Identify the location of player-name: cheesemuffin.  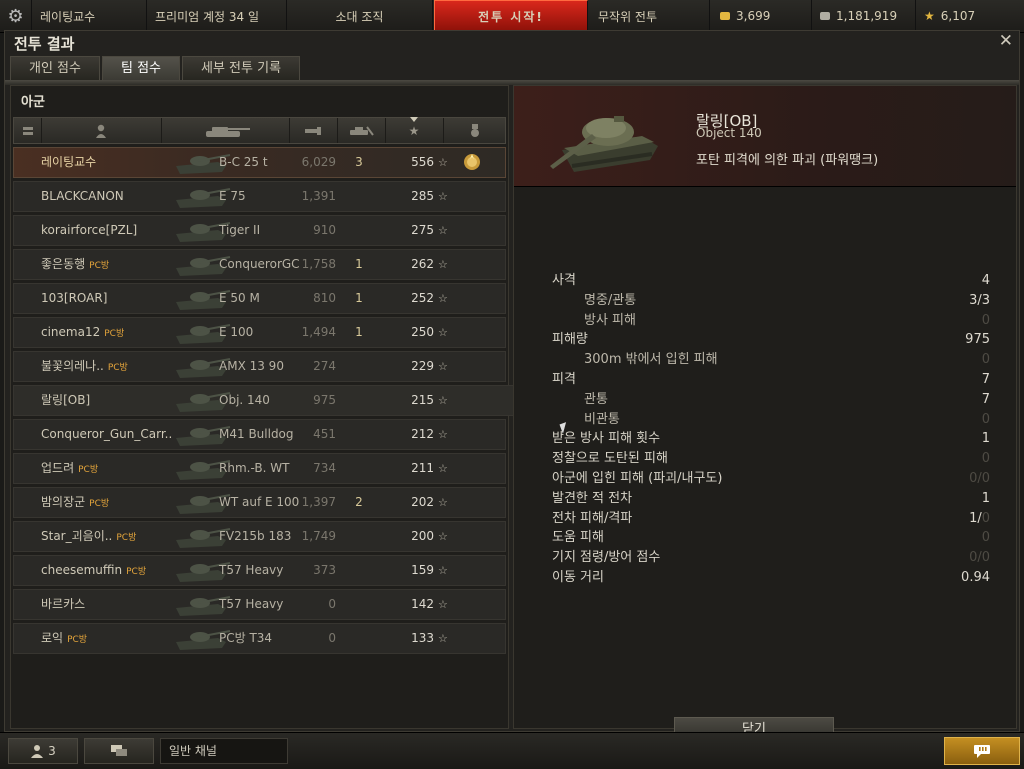
(82, 570).